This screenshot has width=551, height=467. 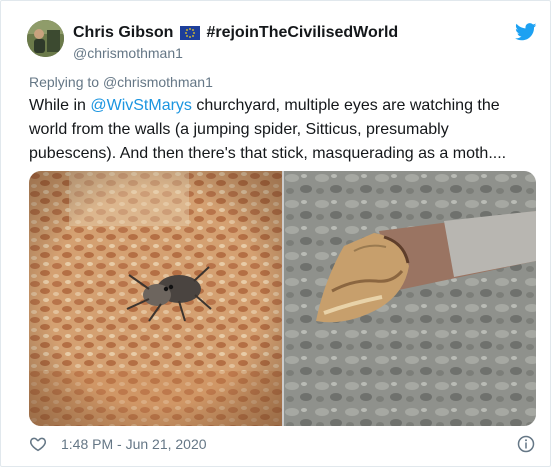 What do you see at coordinates (526, 444) in the screenshot?
I see `info-icon` at bounding box center [526, 444].